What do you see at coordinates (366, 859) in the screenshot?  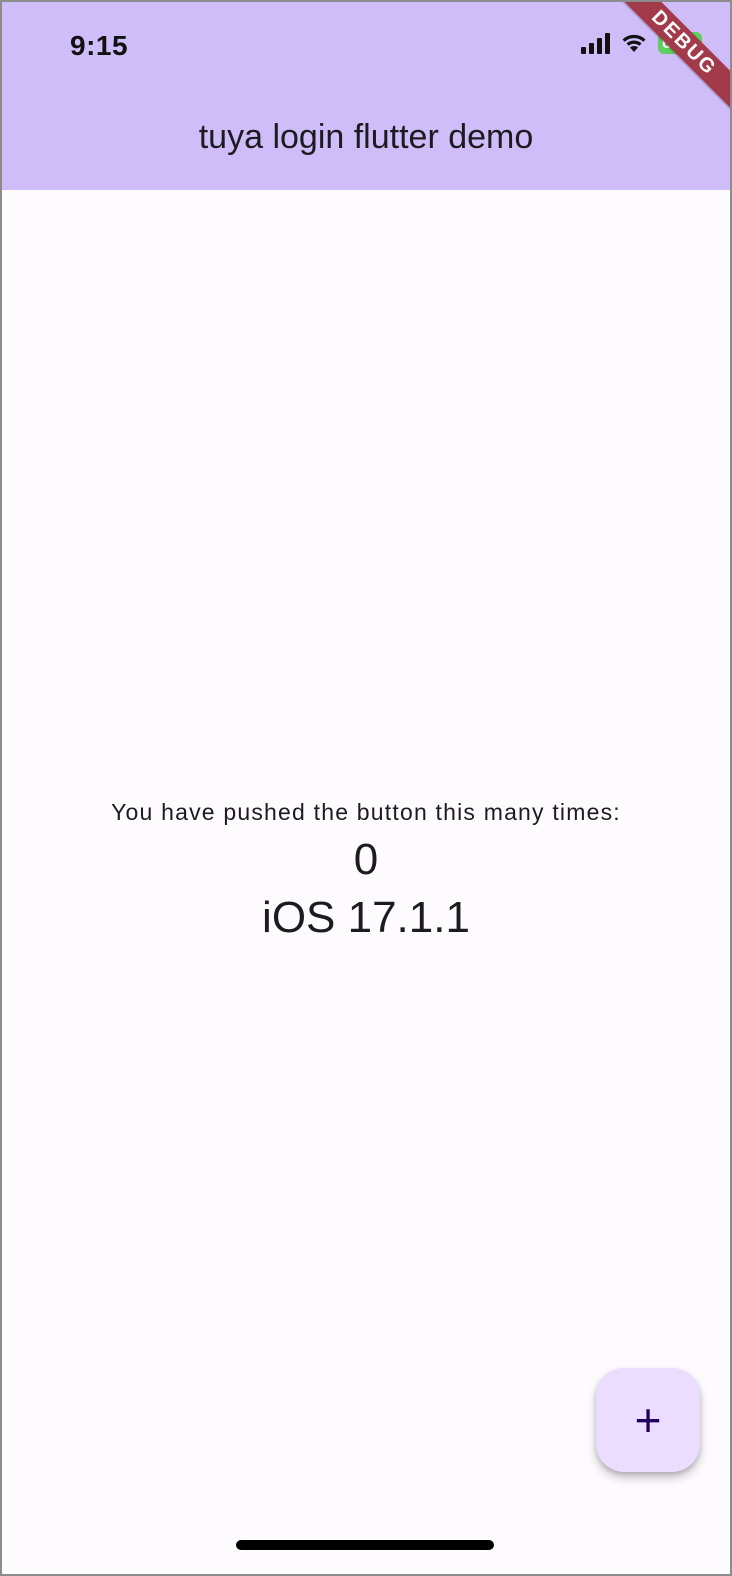 I see `counter-value: 0` at bounding box center [366, 859].